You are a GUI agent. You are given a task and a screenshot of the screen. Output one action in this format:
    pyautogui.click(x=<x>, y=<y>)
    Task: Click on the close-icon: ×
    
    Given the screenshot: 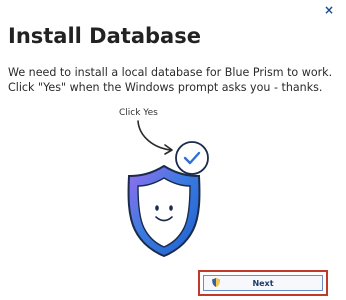 What is the action you would take?
    pyautogui.click(x=329, y=10)
    